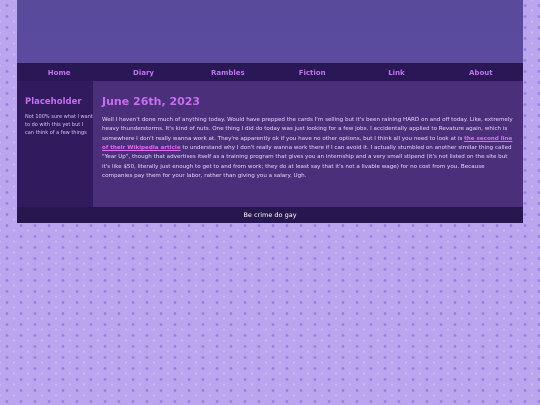 The image size is (540, 405). I want to click on nav-link-fiction: Fiction, so click(312, 73).